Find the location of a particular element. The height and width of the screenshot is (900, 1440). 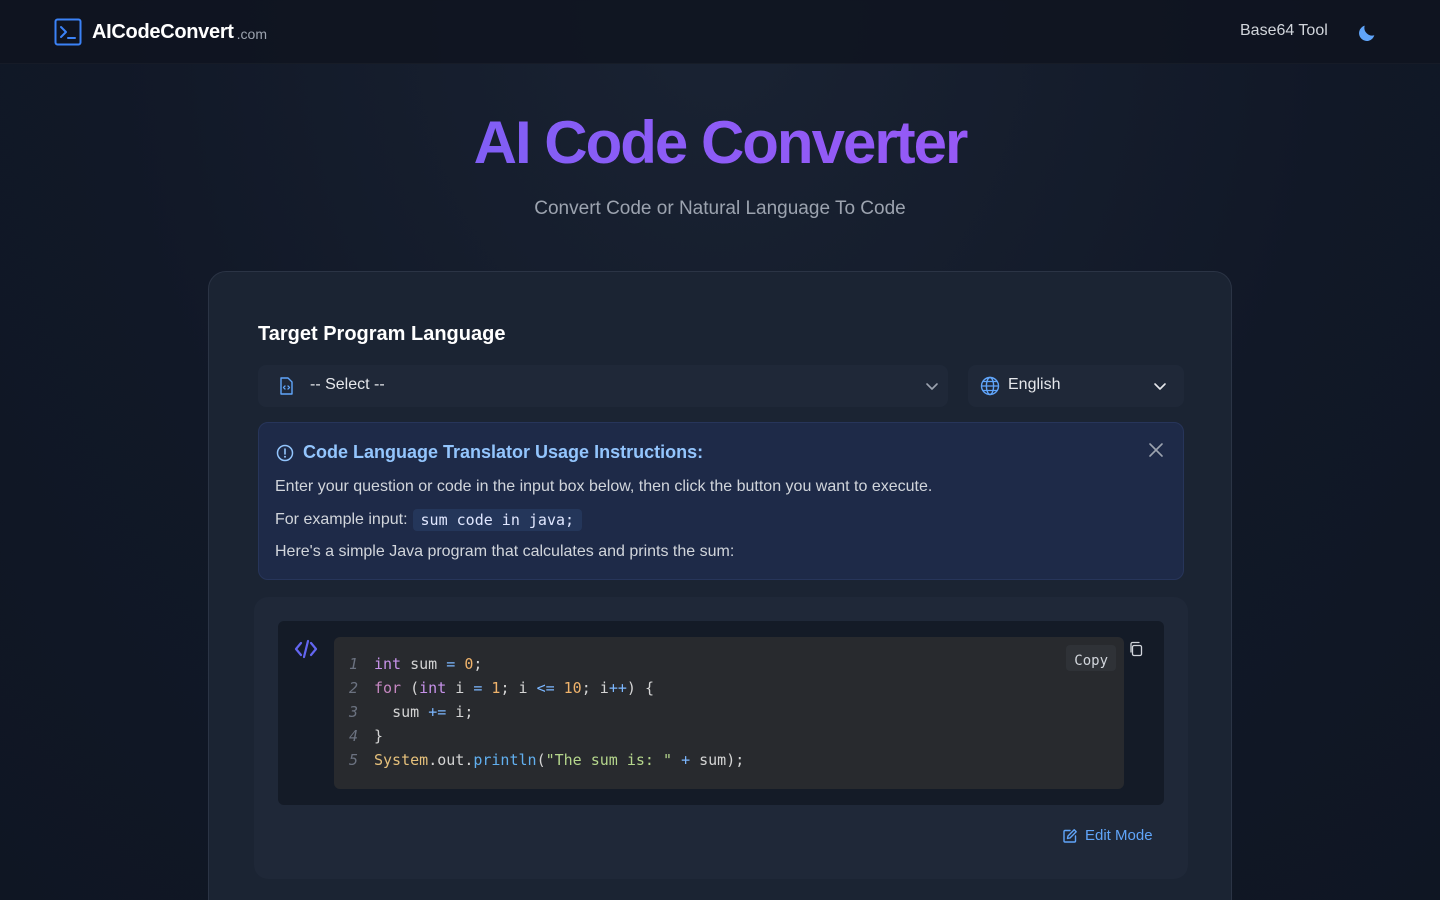

code-line: 2 for (int i = 1; i <= 10; i++) { is located at coordinates (729, 688).